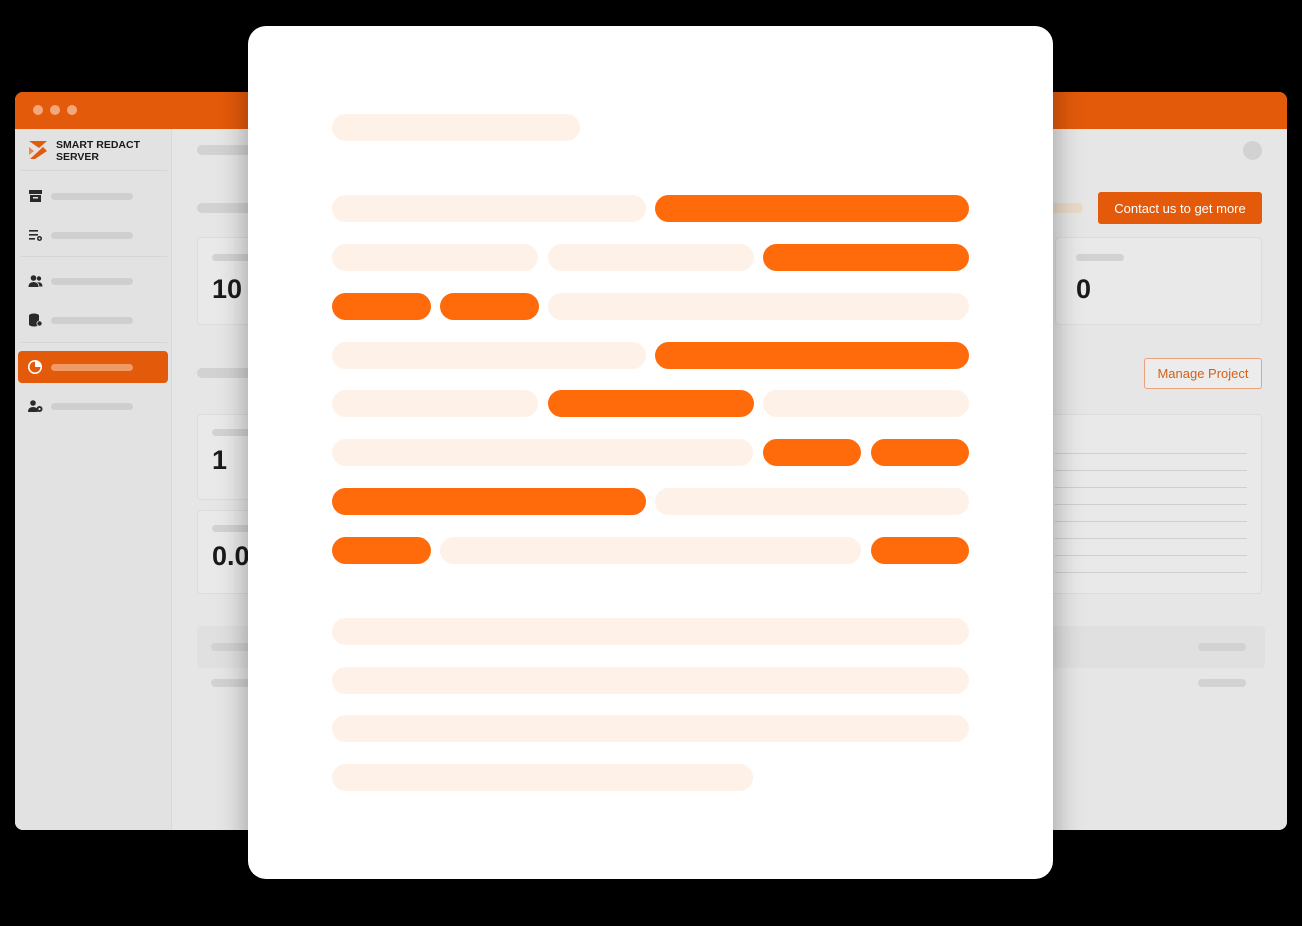 This screenshot has width=1302, height=926. Describe the element at coordinates (231, 556) in the screenshot. I see `stat-value: 0.0` at that location.